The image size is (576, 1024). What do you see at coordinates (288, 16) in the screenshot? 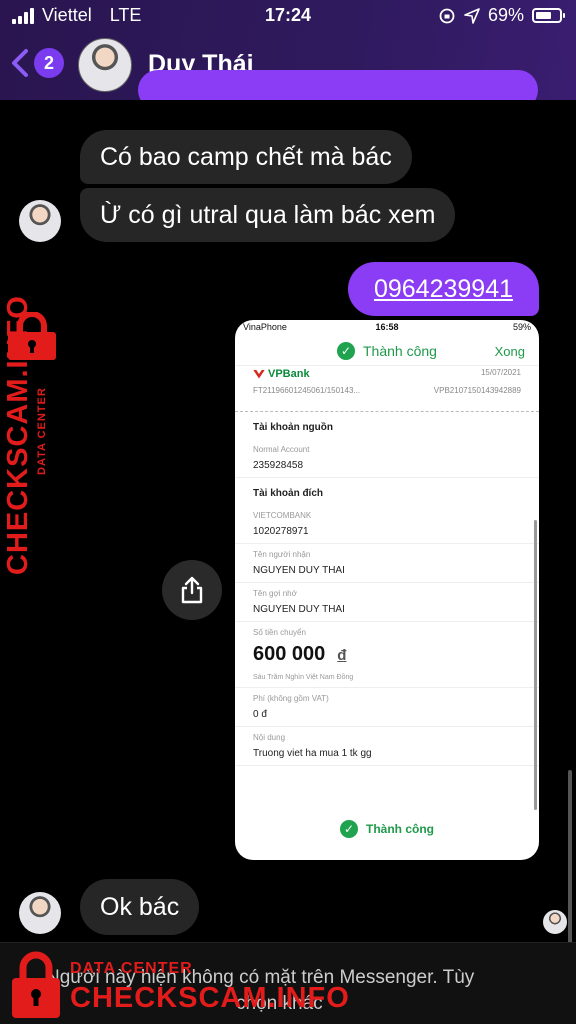
I see `status-bar: Viettel LTE 17:24 69%` at bounding box center [288, 16].